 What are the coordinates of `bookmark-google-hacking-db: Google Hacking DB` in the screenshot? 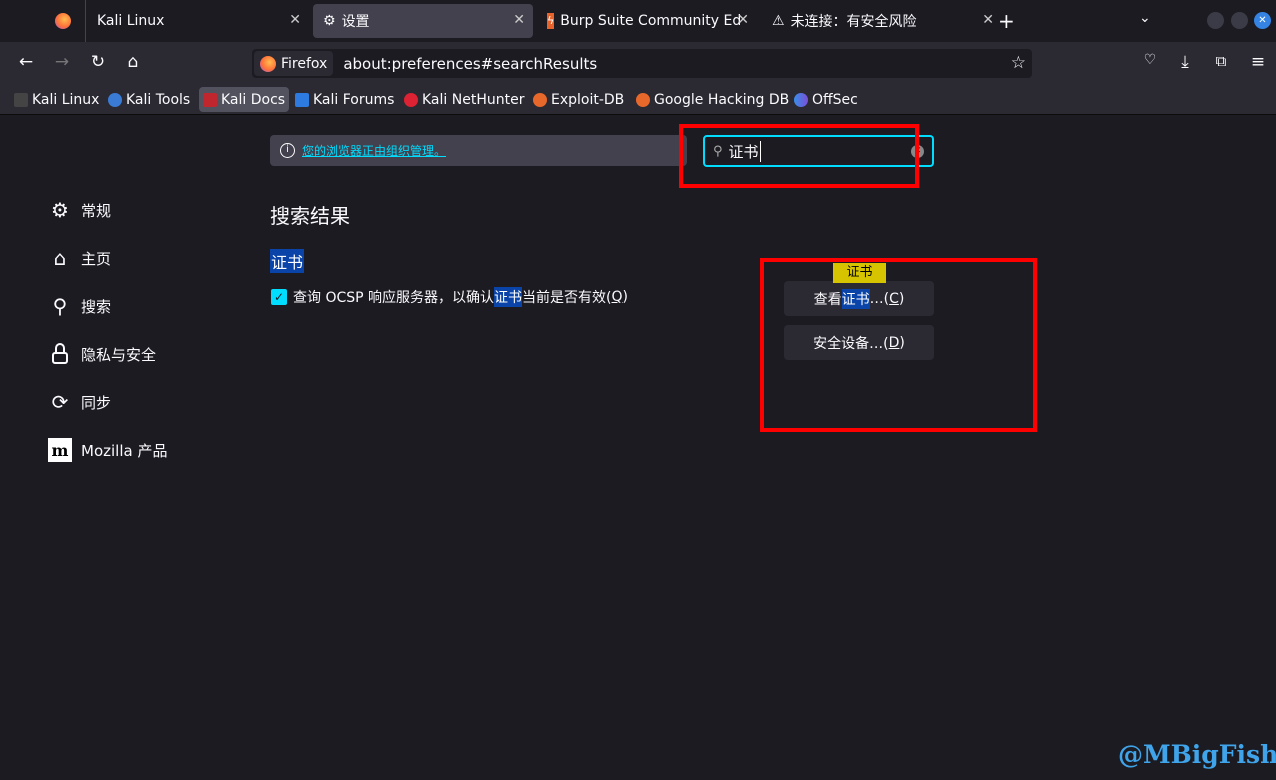 It's located at (712, 99).